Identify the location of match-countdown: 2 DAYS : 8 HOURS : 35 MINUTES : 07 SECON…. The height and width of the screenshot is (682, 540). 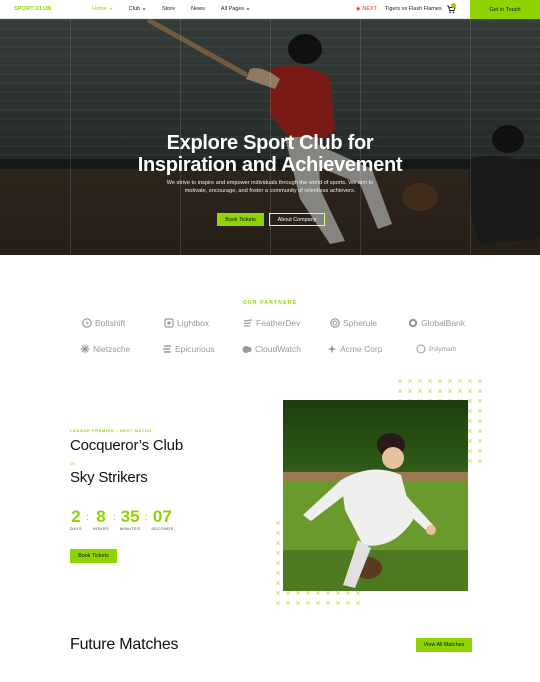
(122, 519).